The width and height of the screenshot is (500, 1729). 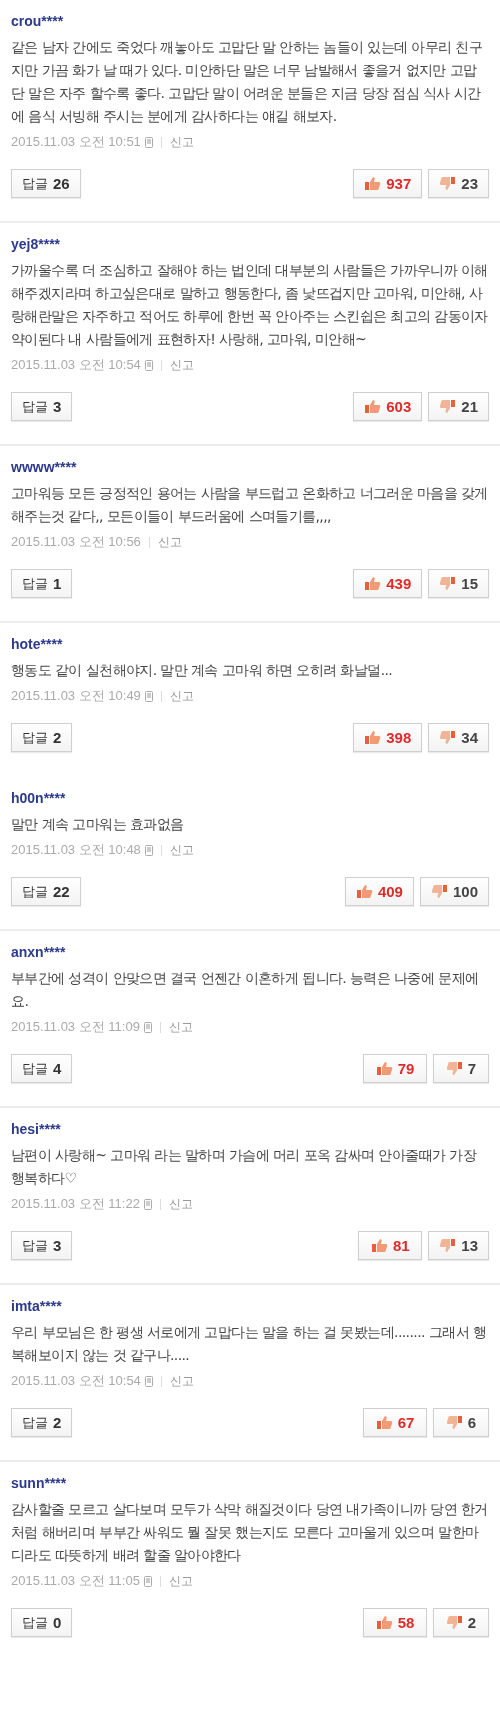 What do you see at coordinates (250, 305) in the screenshot?
I see `comment-text: 가까울수록 더 조심하고 잘해야 하는 법인데 대부분의 사람들은 가까우니까 이해해주겠지라며 하고싶은대로 말하고 행동한다, 좀 낯뜨겁지만 고마워, 미안해, 사랑해란말은 자주하고 적어도 하루에 한번 꼭 안아주는 스킨쉽은 최고의 감동이자 약이된다 내 사람들에게 표현하자! 사랑해, 고마워, 미안해~` at bounding box center [250, 305].